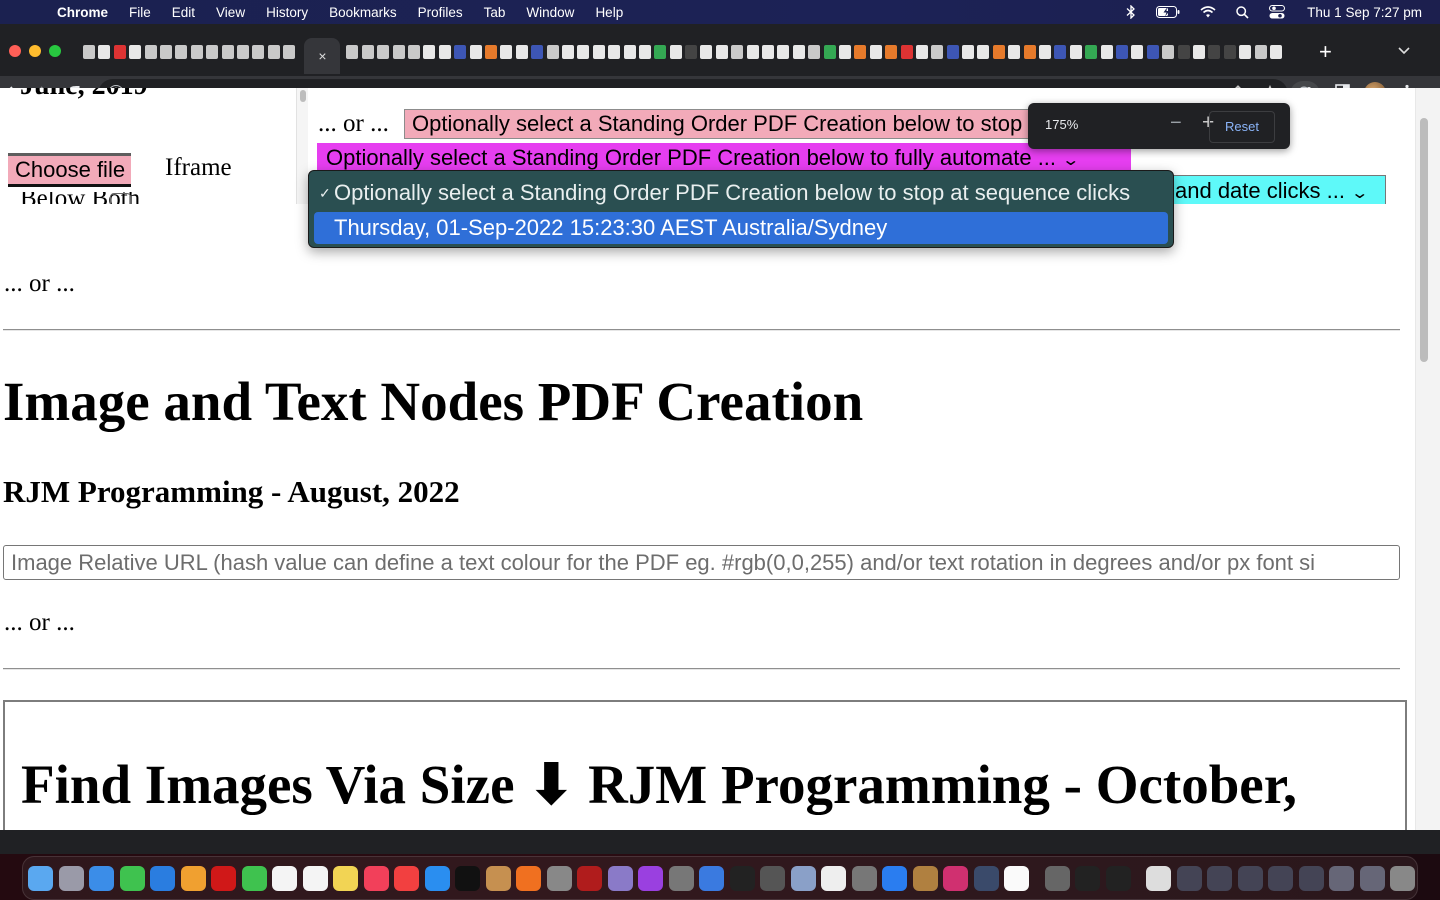 The image size is (1440, 900). What do you see at coordinates (467, 878) in the screenshot?
I see `dock-app-apple-tv` at bounding box center [467, 878].